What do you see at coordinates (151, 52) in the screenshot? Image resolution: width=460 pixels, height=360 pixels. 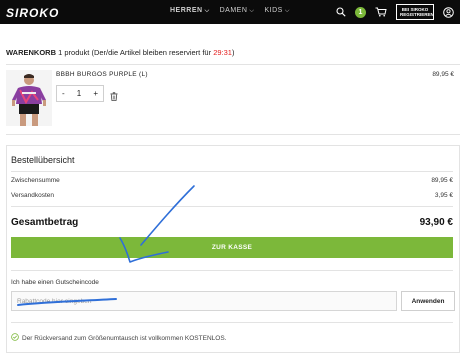 I see `reserve-text: (Der/die Artikel bleiben reserviert für` at bounding box center [151, 52].